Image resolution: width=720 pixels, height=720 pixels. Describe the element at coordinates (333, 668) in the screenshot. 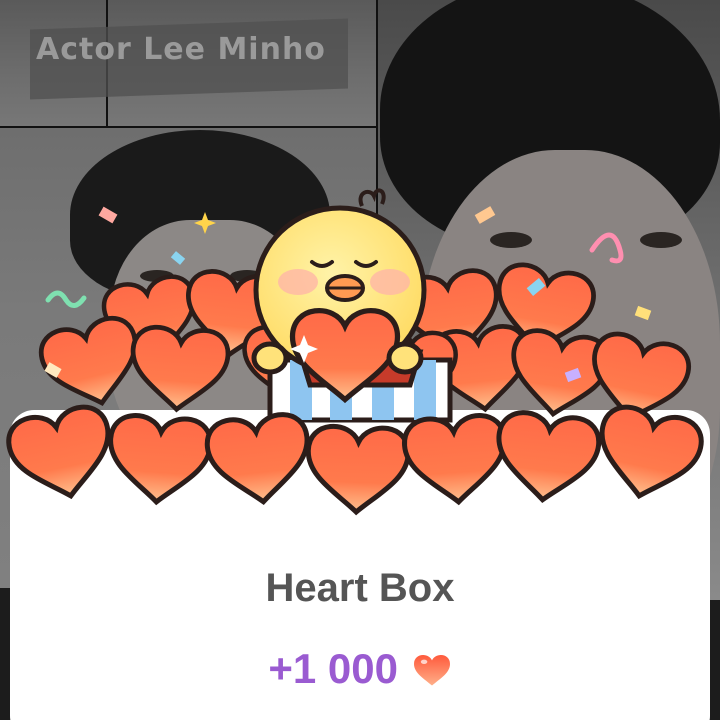

I see `reward-amount: +1 000` at that location.